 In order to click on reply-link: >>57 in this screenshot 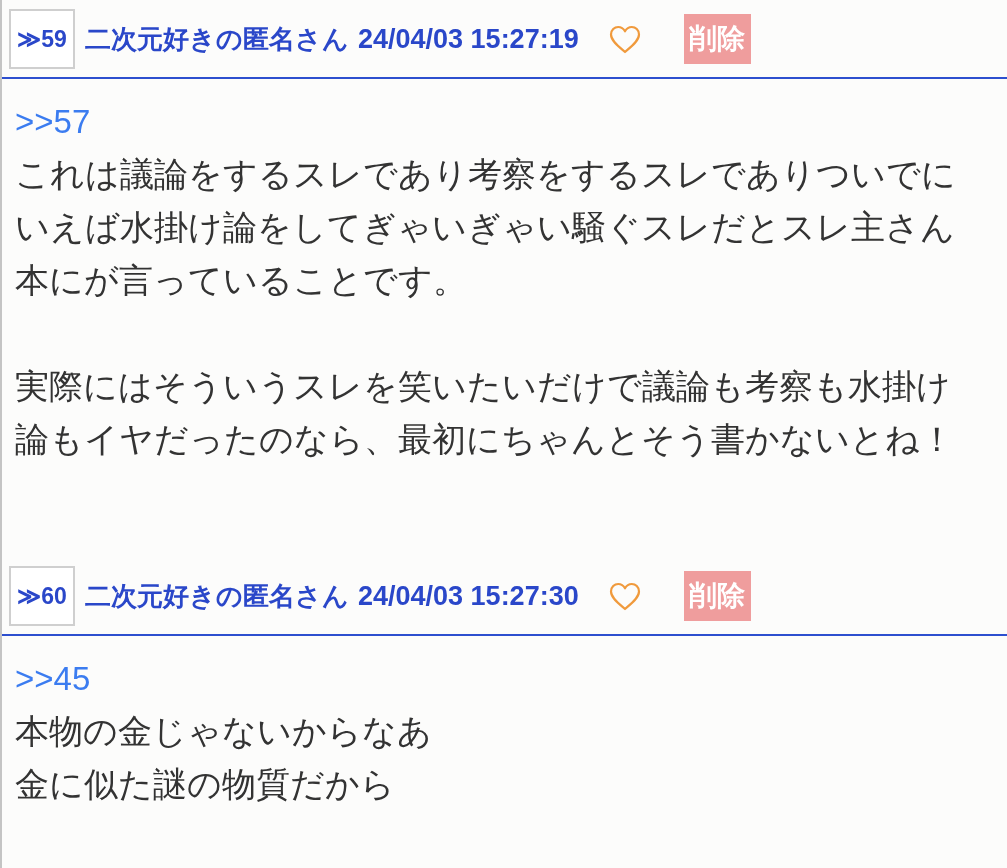, I will do `click(53, 121)`.